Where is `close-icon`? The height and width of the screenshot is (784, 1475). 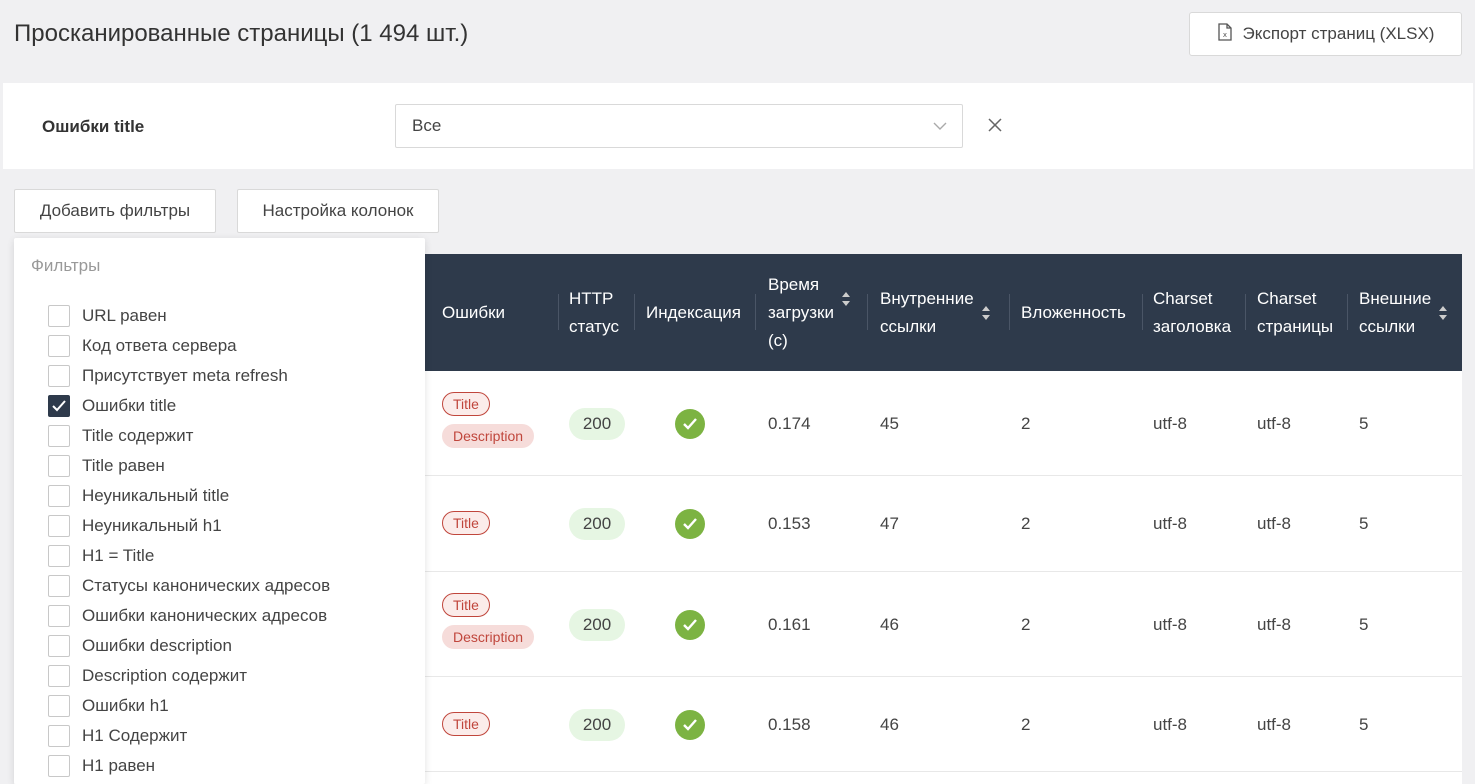
close-icon is located at coordinates (995, 125).